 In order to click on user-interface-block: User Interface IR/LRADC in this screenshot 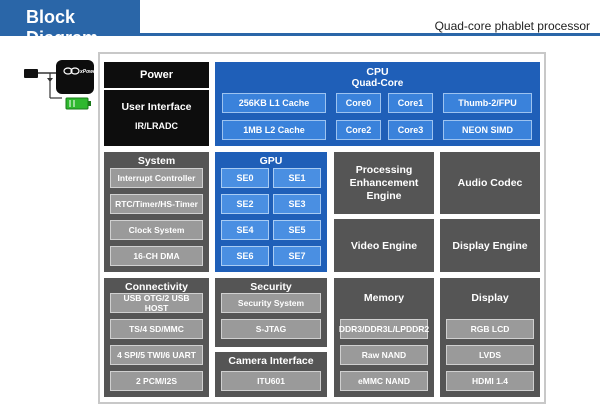, I will do `click(156, 118)`.